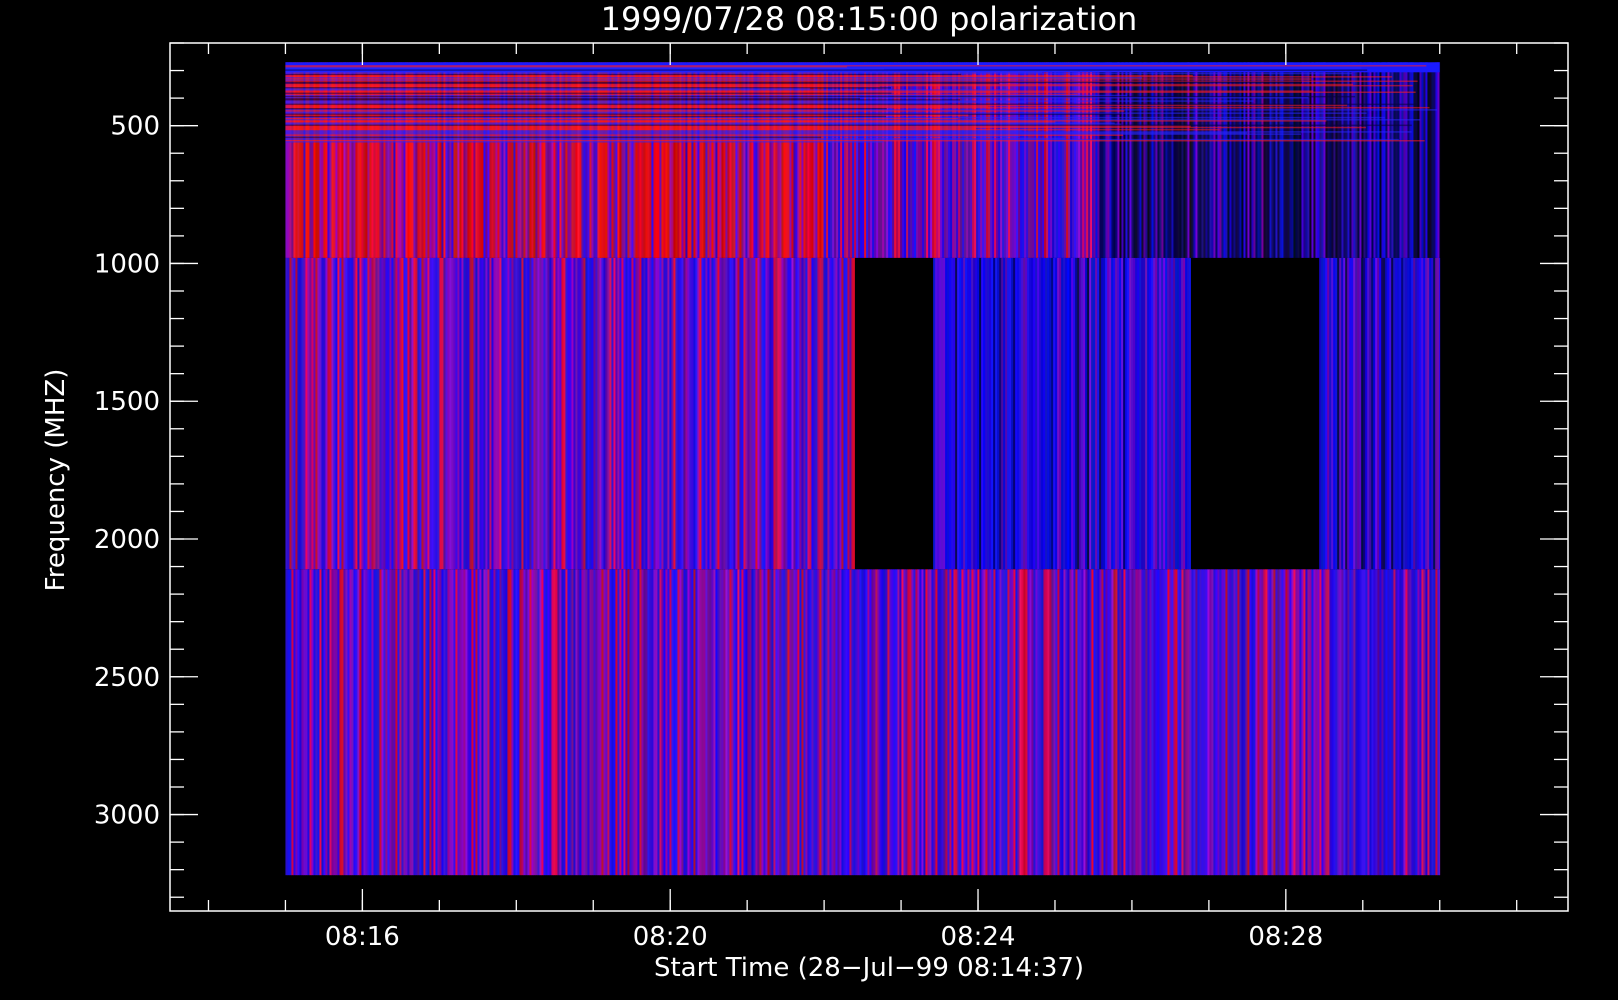 This screenshot has height=1000, width=1618. What do you see at coordinates (127, 264) in the screenshot?
I see `y-tick-label: 1000` at bounding box center [127, 264].